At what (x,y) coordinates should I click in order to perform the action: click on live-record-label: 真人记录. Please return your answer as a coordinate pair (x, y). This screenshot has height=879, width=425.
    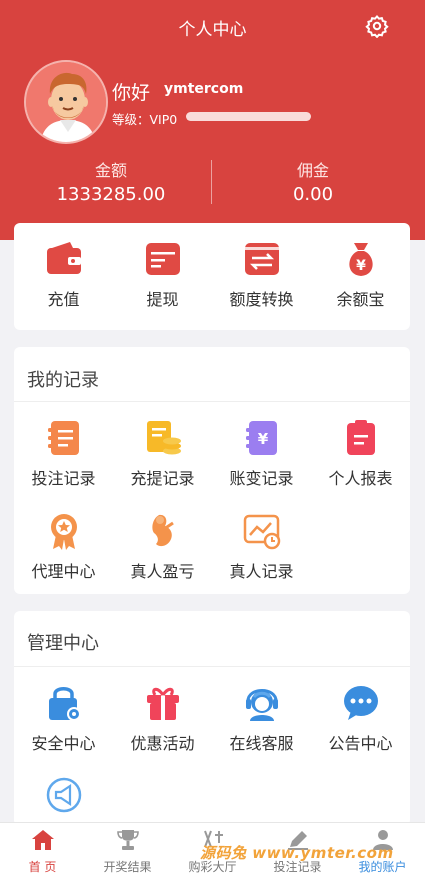
    Looking at the image, I should click on (261, 571).